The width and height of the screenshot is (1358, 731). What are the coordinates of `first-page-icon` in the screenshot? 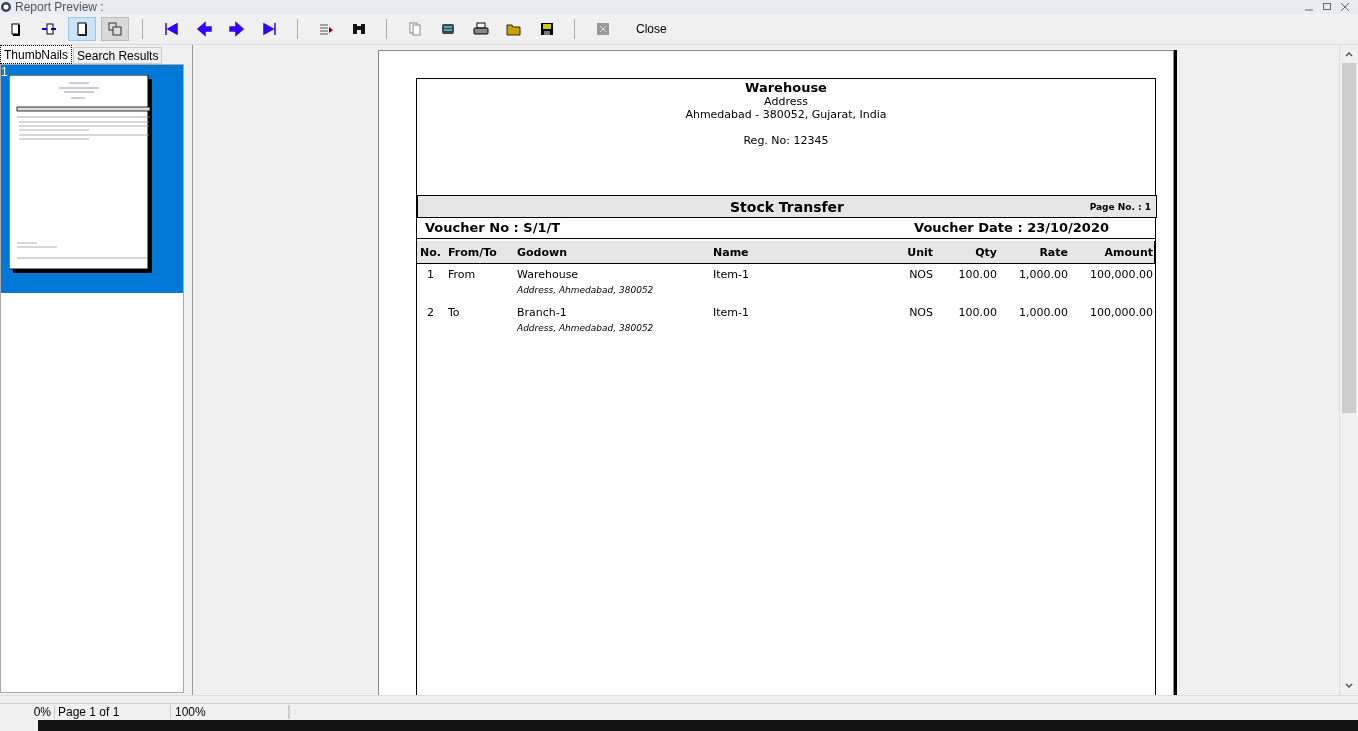 It's located at (171, 29).